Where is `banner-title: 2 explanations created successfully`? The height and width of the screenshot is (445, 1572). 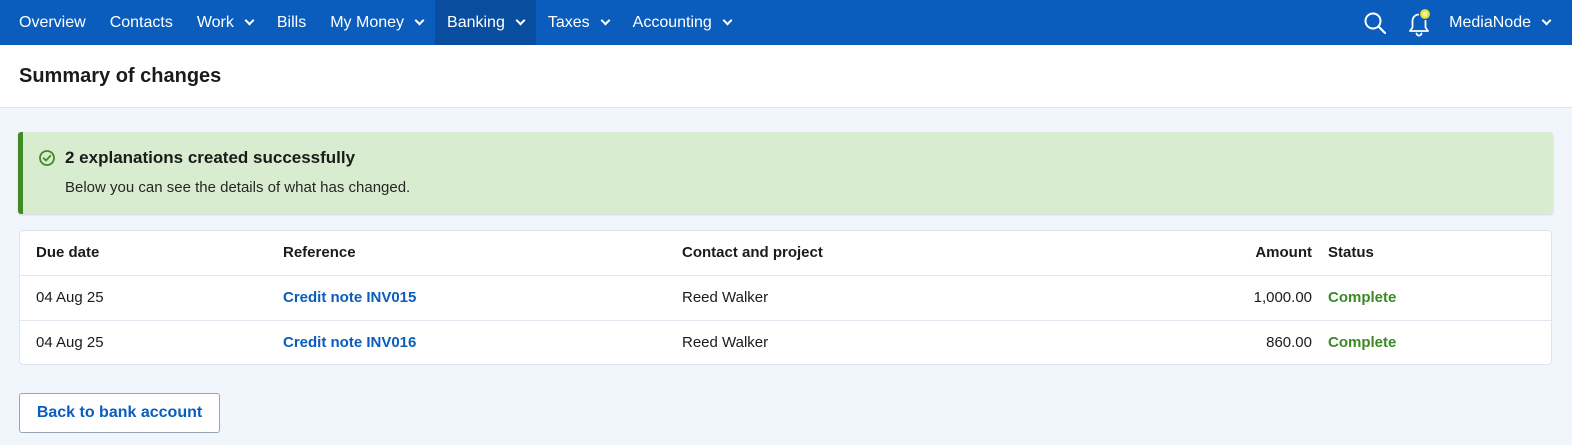 banner-title: 2 explanations created successfully is located at coordinates (210, 157).